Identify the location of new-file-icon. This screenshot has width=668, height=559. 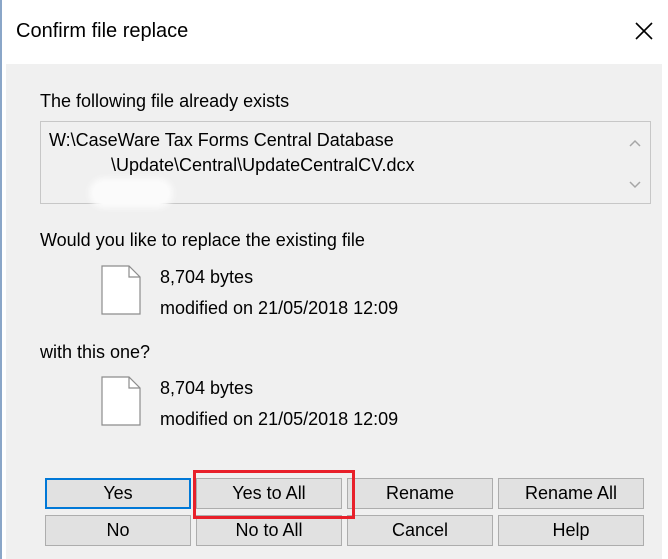
(121, 401).